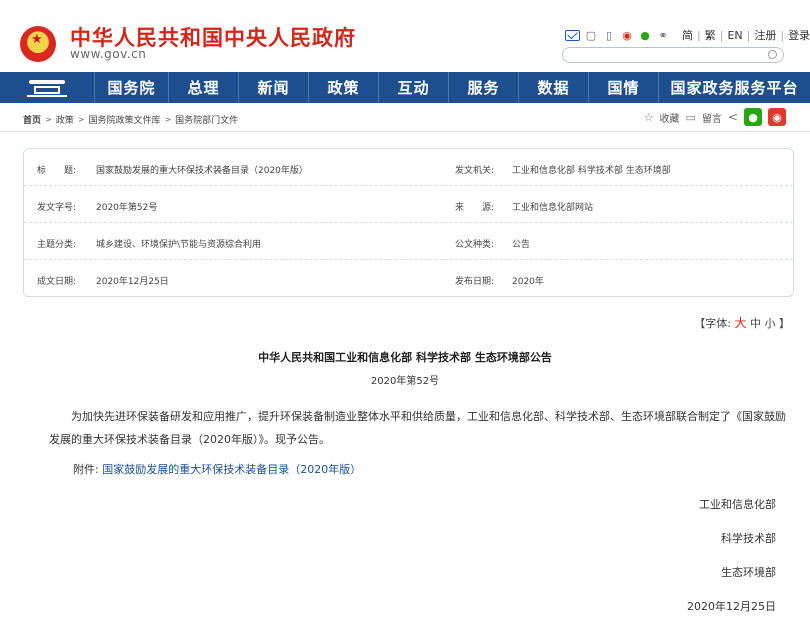 The height and width of the screenshot is (618, 810). What do you see at coordinates (57, 171) in the screenshot?
I see `label-title: 标 题:` at bounding box center [57, 171].